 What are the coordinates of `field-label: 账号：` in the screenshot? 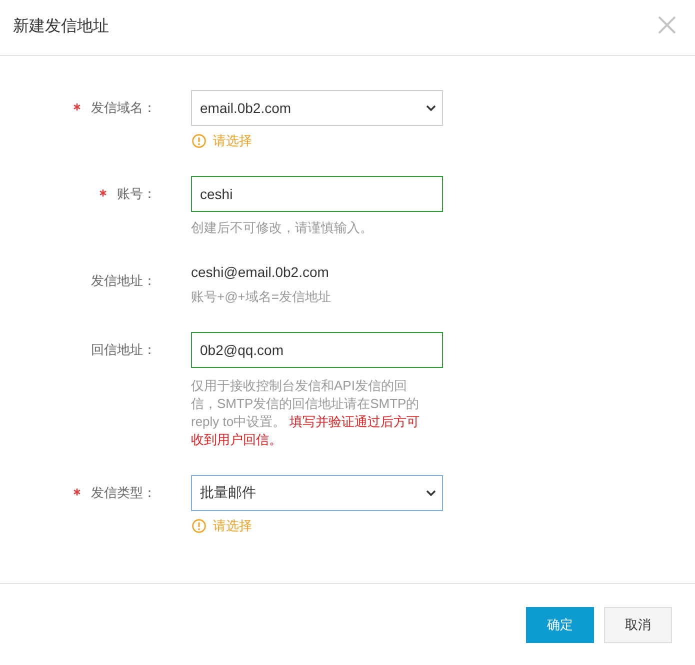 It's located at (136, 194).